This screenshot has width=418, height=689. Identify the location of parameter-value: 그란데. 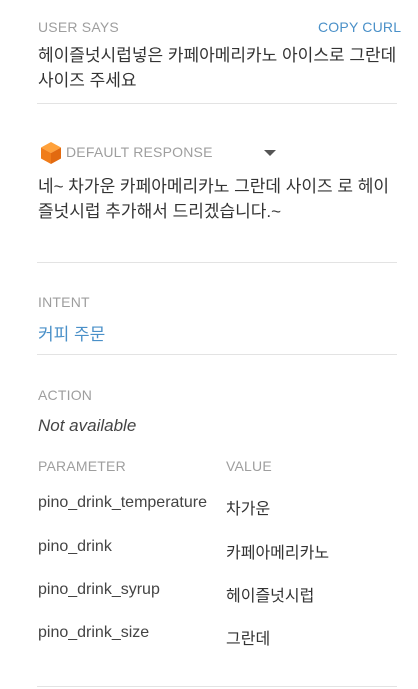
(248, 639).